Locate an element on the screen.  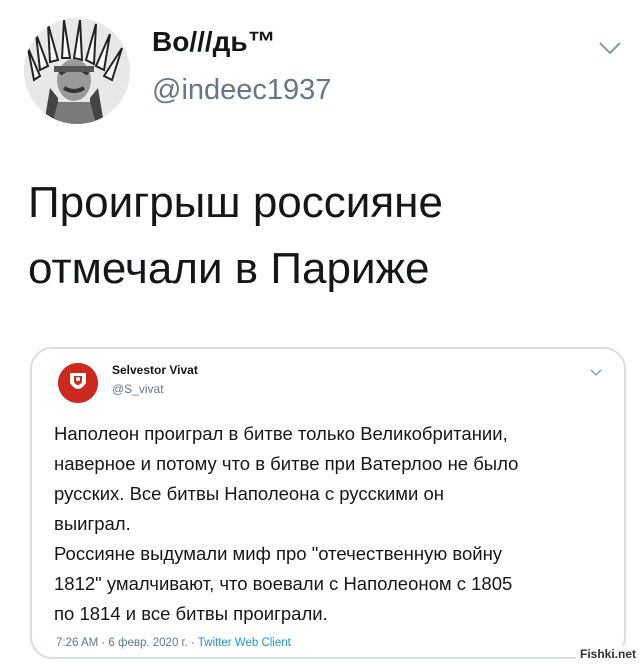
quoted-tweet-source: Twitter Web Client is located at coordinates (244, 643).